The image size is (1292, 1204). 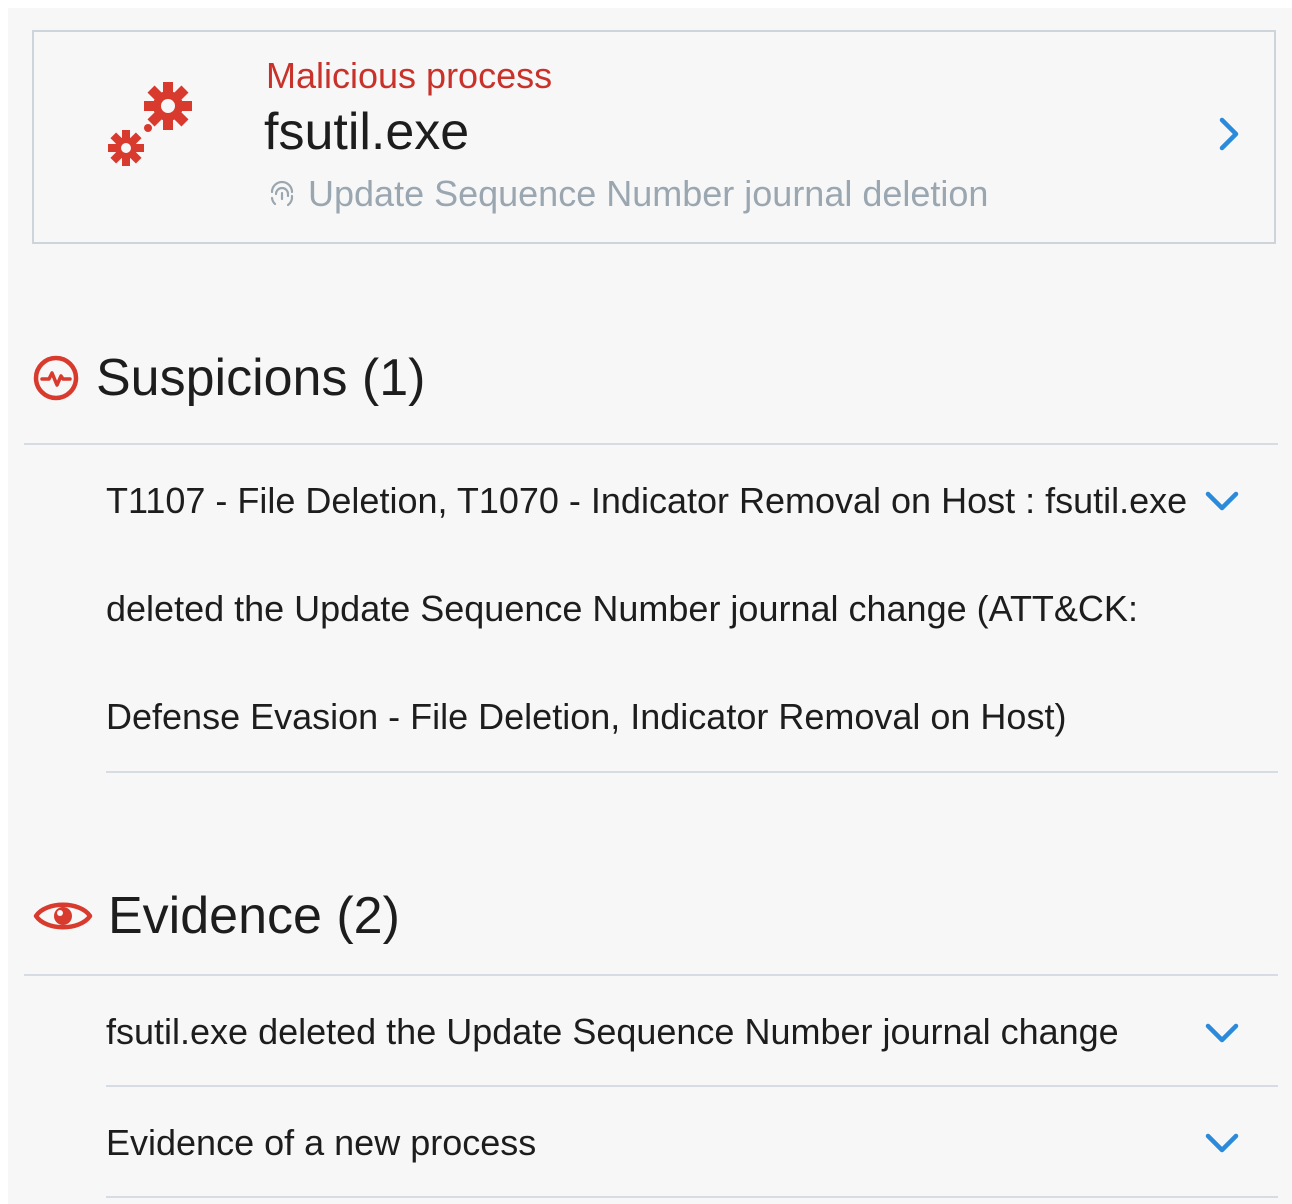 What do you see at coordinates (282, 193) in the screenshot?
I see `fingerprint-icon` at bounding box center [282, 193].